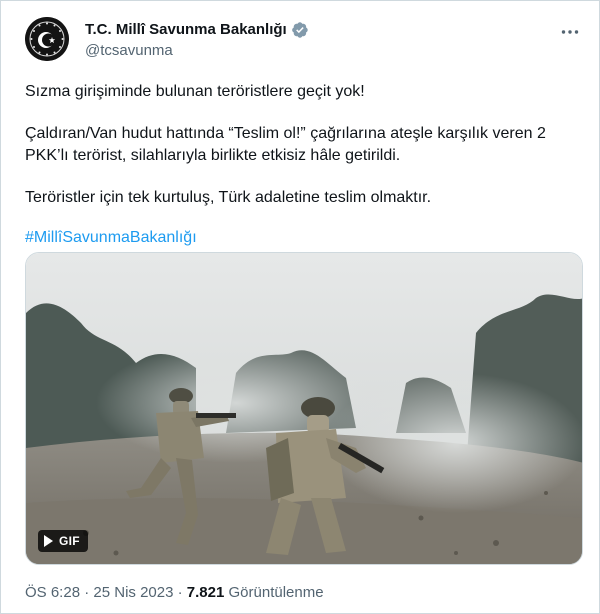 Image resolution: width=600 pixels, height=614 pixels. What do you see at coordinates (197, 40) in the screenshot?
I see `account-names: T.C. Millî Savunma Bakanlığı @tcsavunma` at bounding box center [197, 40].